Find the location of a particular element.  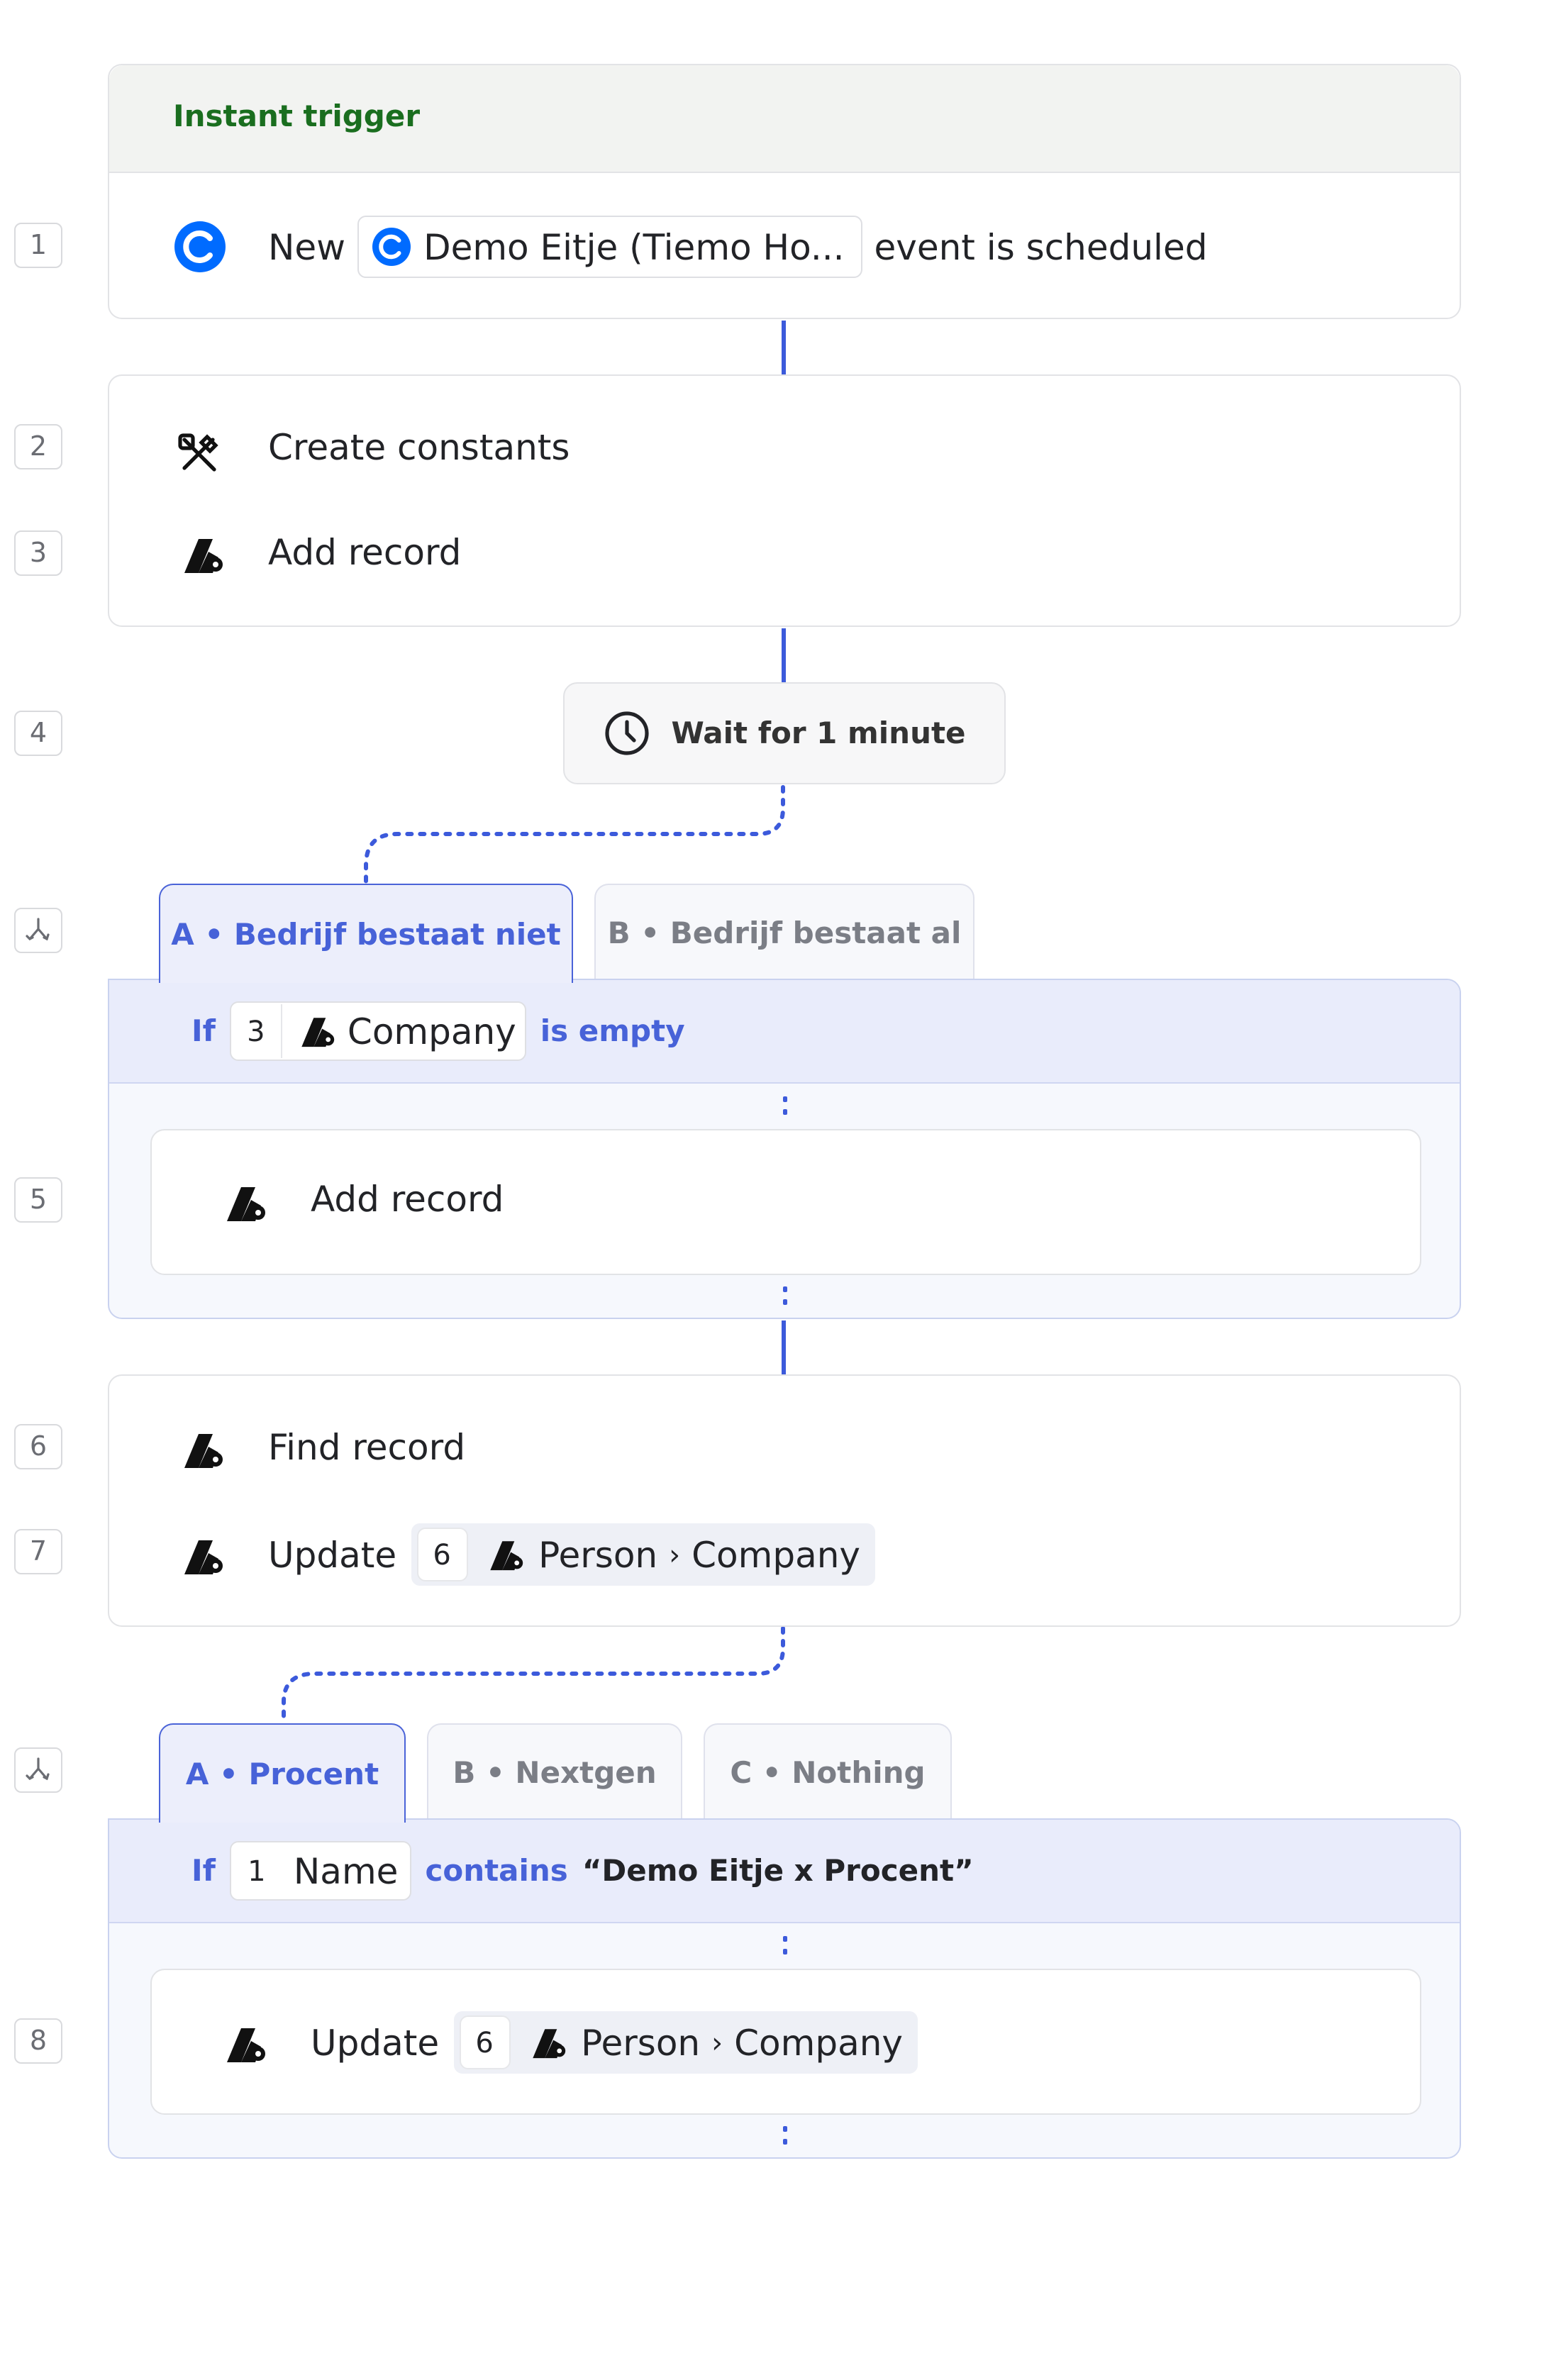

branch-tab-a: A • Procent is located at coordinates (282, 1773).